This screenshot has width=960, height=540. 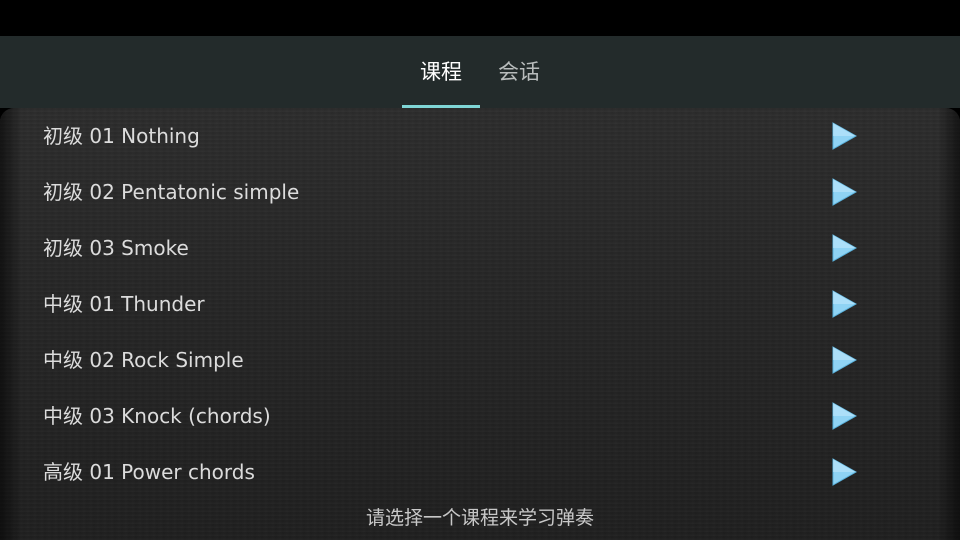 What do you see at coordinates (143, 360) in the screenshot?
I see `course-label: 中级 02 Rock Simple` at bounding box center [143, 360].